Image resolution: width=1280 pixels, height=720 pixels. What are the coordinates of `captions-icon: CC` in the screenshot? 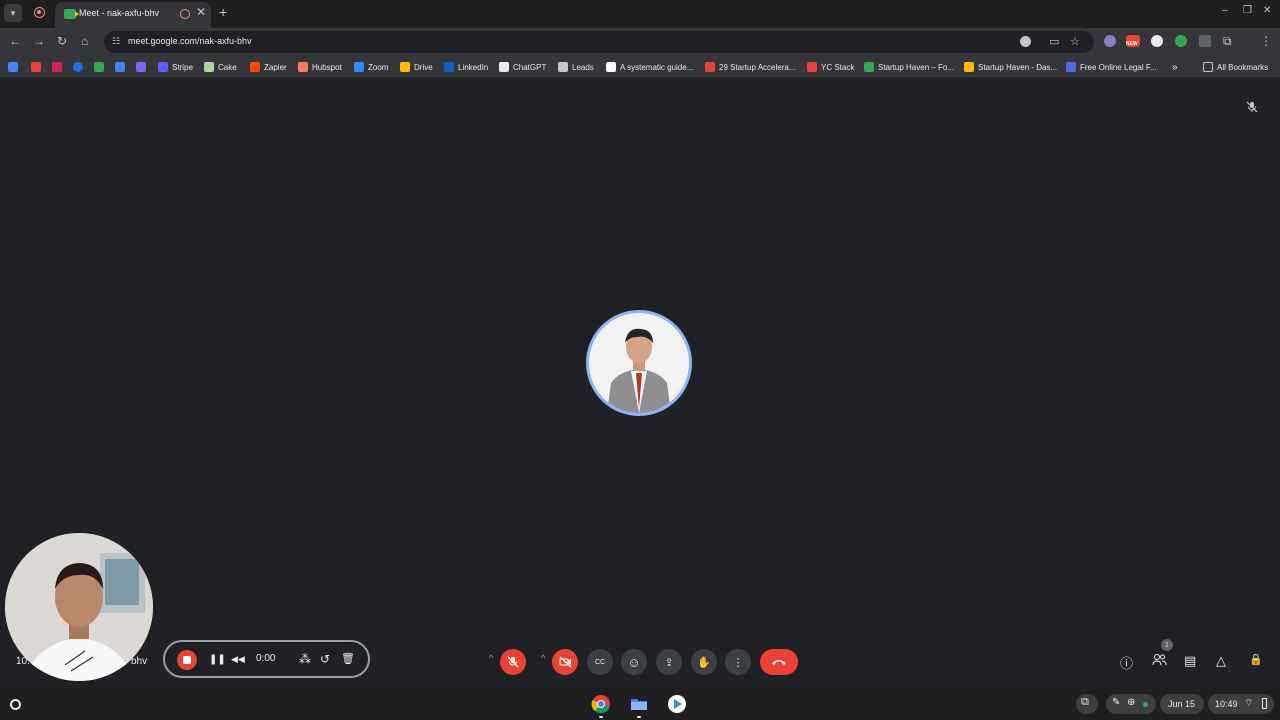 It's located at (600, 662).